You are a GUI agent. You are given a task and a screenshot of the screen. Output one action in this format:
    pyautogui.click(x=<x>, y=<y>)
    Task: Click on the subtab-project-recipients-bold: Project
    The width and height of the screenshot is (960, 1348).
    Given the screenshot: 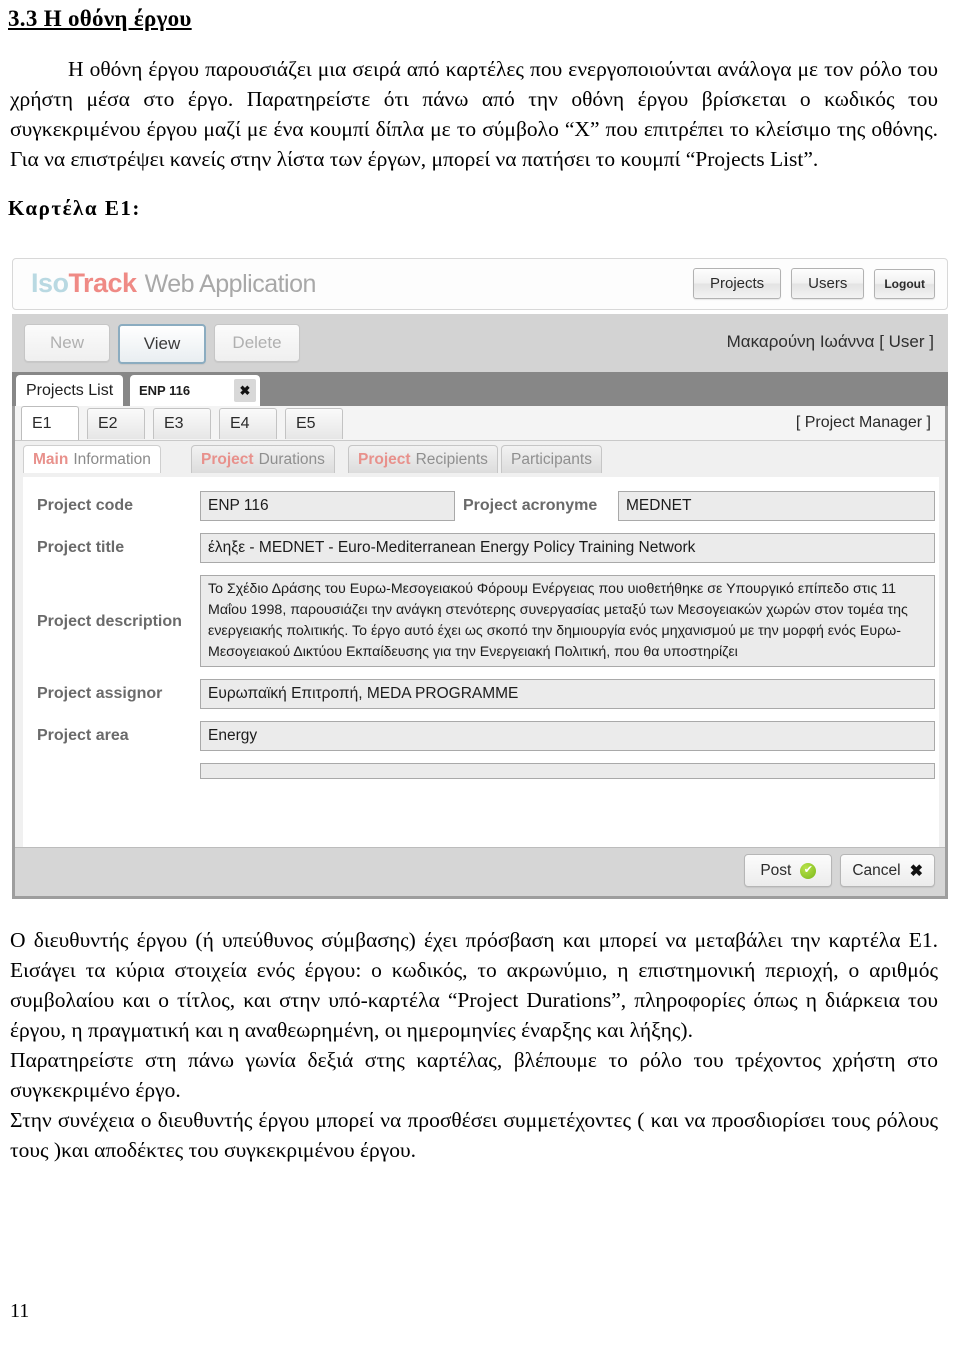 What is the action you would take?
    pyautogui.click(x=384, y=459)
    